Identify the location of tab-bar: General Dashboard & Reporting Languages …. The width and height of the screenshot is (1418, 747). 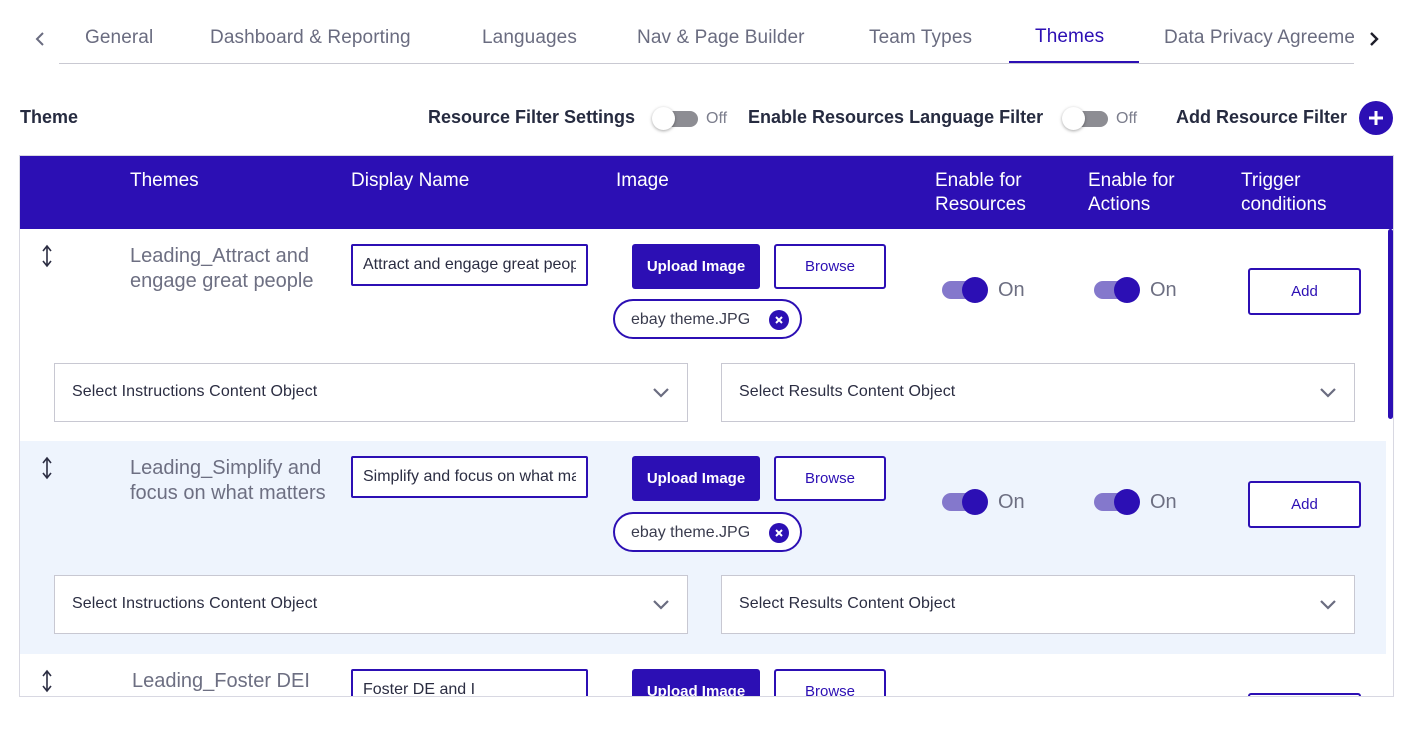
(709, 33).